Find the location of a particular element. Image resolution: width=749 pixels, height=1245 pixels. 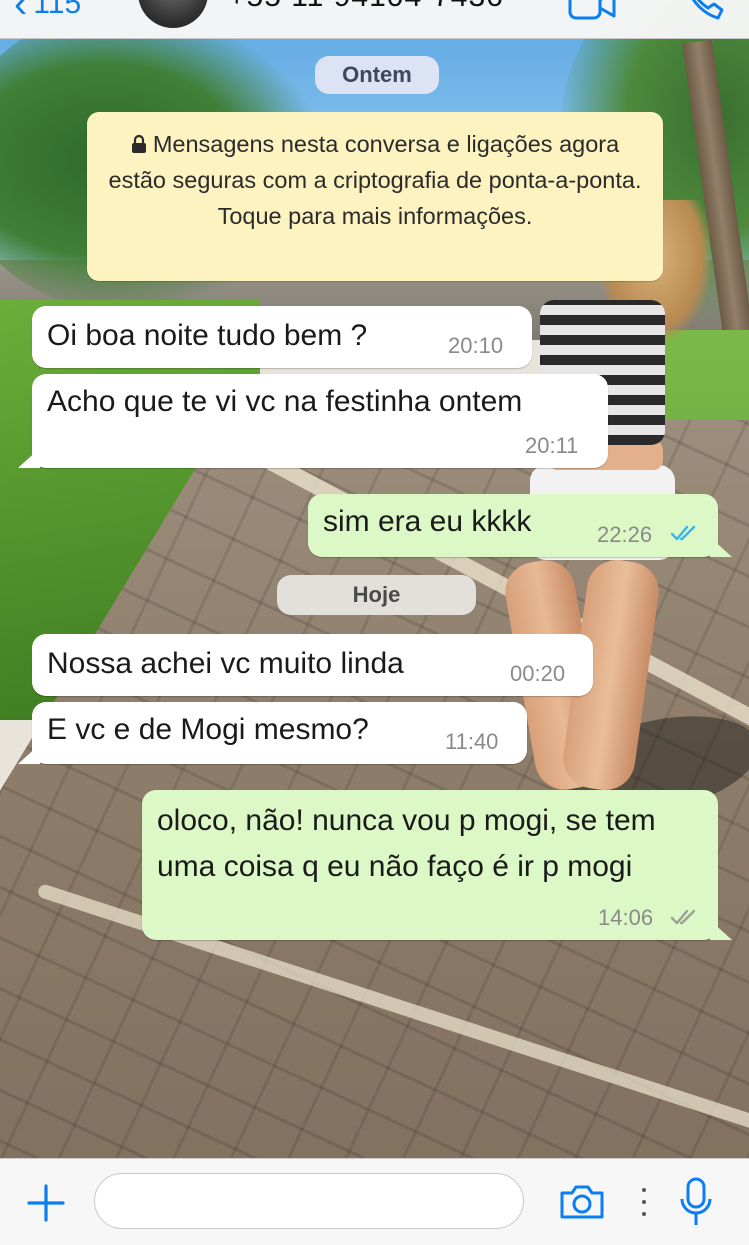

message-bubble-outgoing: sim era eu kkkk 22:26 is located at coordinates (520, 525).